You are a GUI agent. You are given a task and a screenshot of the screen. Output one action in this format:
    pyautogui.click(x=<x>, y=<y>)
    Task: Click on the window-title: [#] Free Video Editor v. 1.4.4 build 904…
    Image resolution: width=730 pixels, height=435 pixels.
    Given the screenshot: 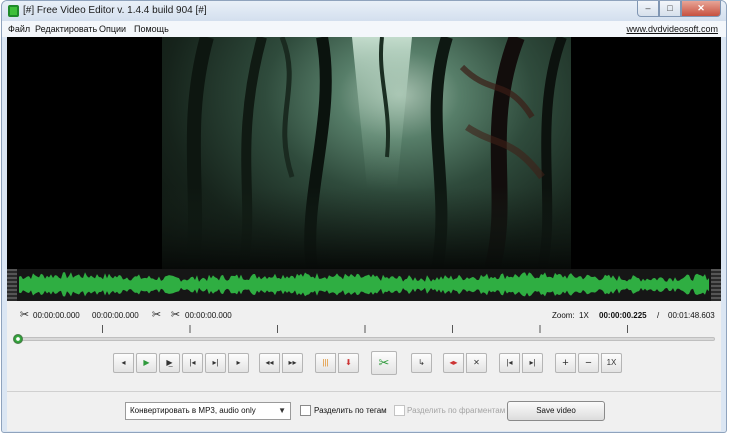 What is the action you would take?
    pyautogui.click(x=115, y=10)
    